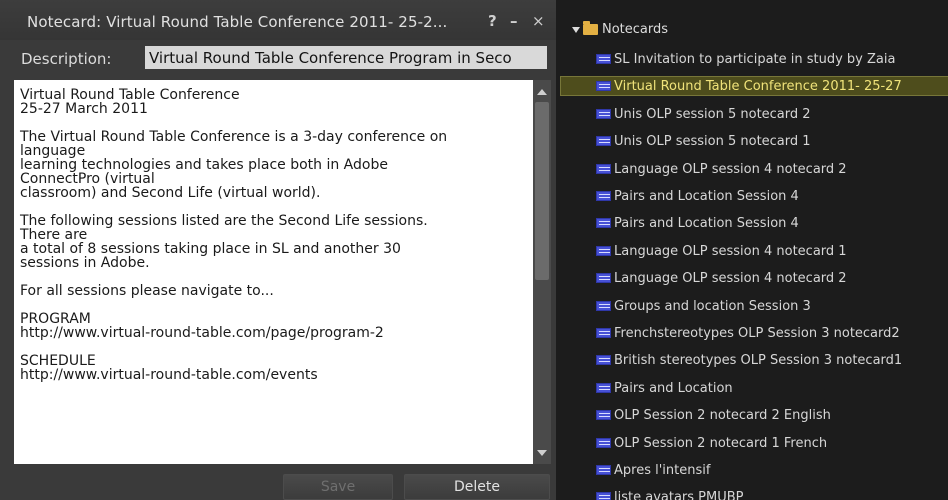 The width and height of the screenshot is (948, 500). I want to click on list-item-label: Unis OLP session 5 notecard 1, so click(712, 142).